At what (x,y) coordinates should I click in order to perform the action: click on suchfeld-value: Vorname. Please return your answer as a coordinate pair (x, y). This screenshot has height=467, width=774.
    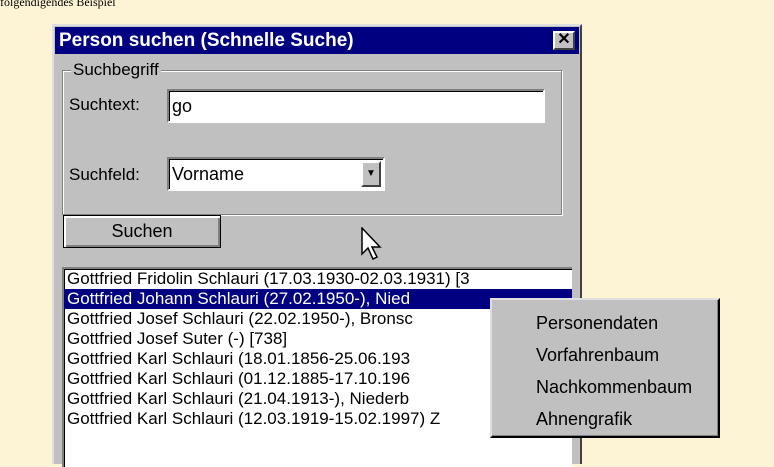
    Looking at the image, I should click on (208, 174).